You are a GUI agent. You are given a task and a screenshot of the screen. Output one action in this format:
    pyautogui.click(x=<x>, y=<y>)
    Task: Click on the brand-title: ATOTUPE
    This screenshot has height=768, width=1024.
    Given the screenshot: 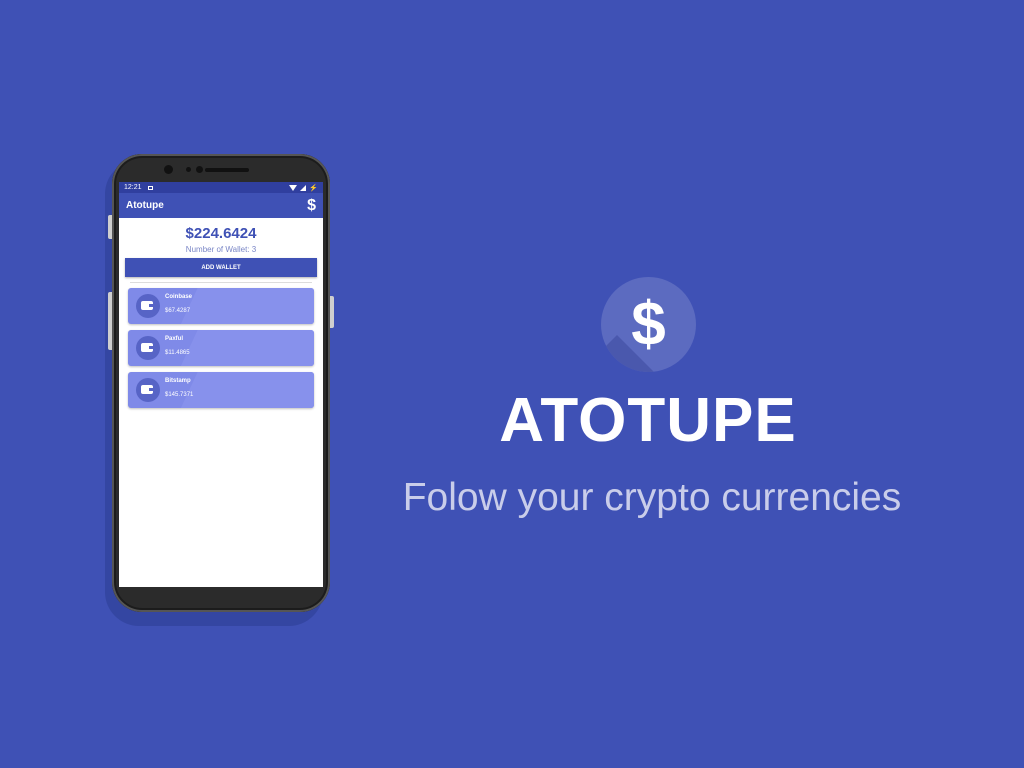 What is the action you would take?
    pyautogui.click(x=648, y=420)
    